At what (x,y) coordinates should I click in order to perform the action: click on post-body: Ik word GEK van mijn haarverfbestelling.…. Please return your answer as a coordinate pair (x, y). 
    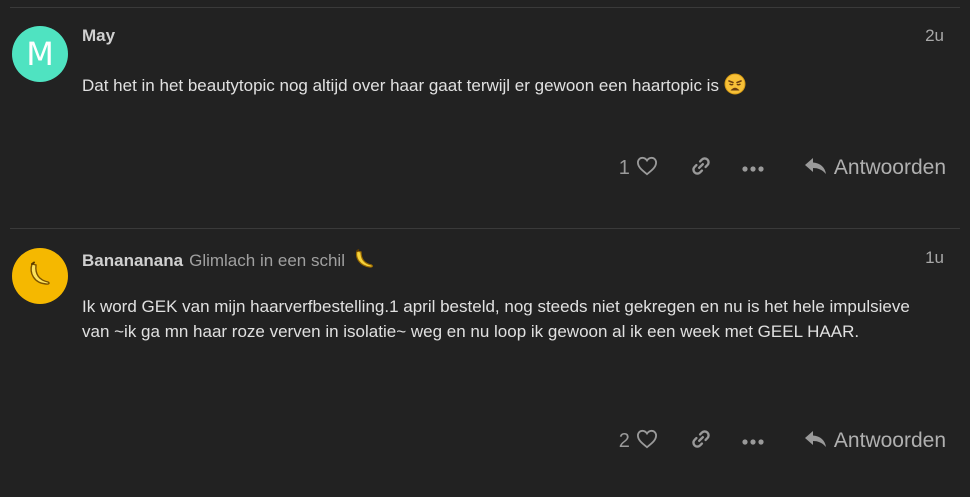
    Looking at the image, I should click on (508, 319).